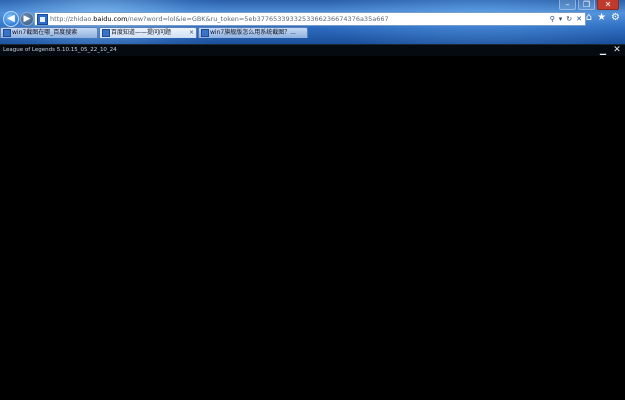 Image resolution: width=625 pixels, height=400 pixels. I want to click on favorites-star-icon: ★, so click(601, 18).